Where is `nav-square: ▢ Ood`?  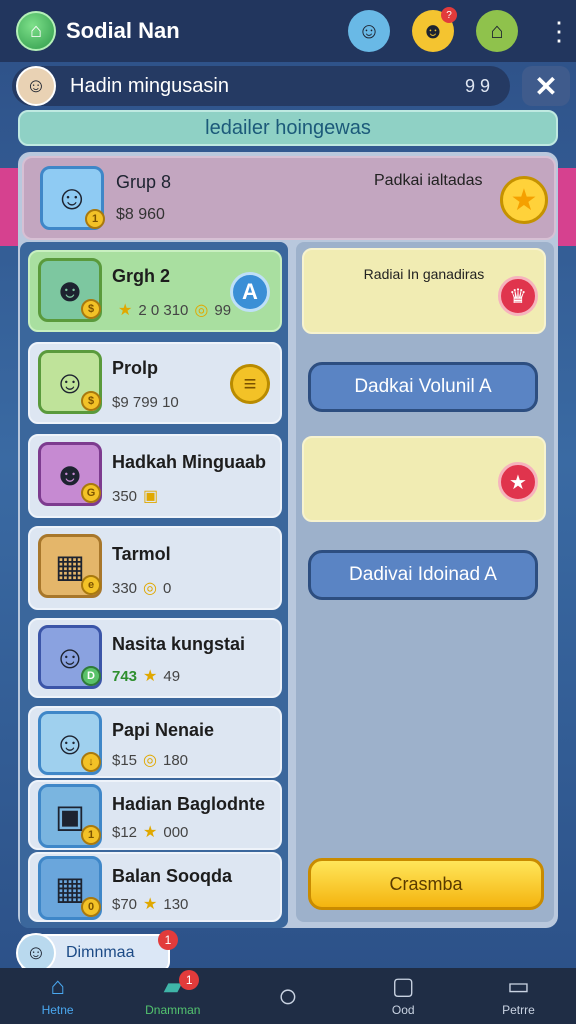
nav-square: ▢ Ood is located at coordinates (403, 996).